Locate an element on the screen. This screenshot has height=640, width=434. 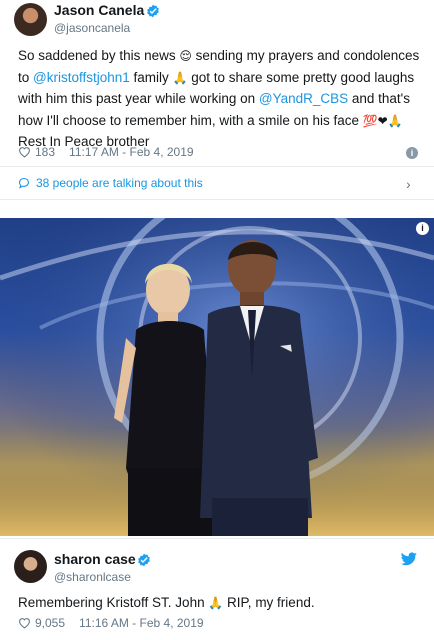
tweet-text-part: RIP, my friend. is located at coordinates (269, 602).